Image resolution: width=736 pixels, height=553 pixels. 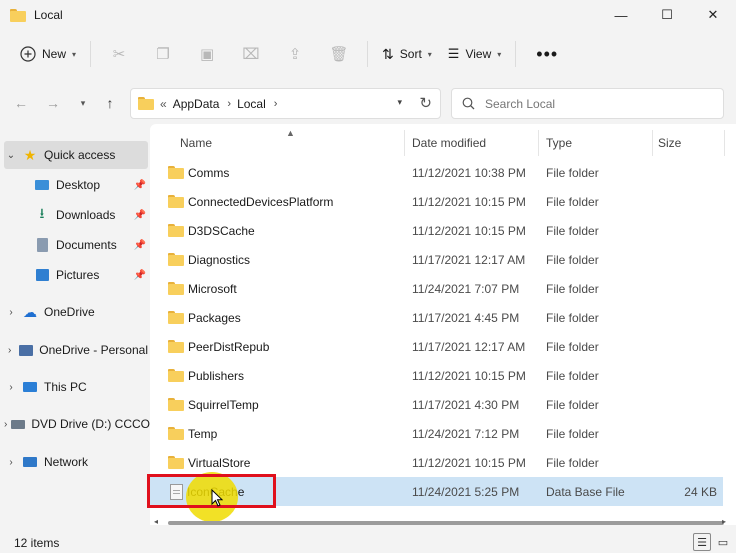 I want to click on sidebar-item-label: OneDrive, so click(x=69, y=312).